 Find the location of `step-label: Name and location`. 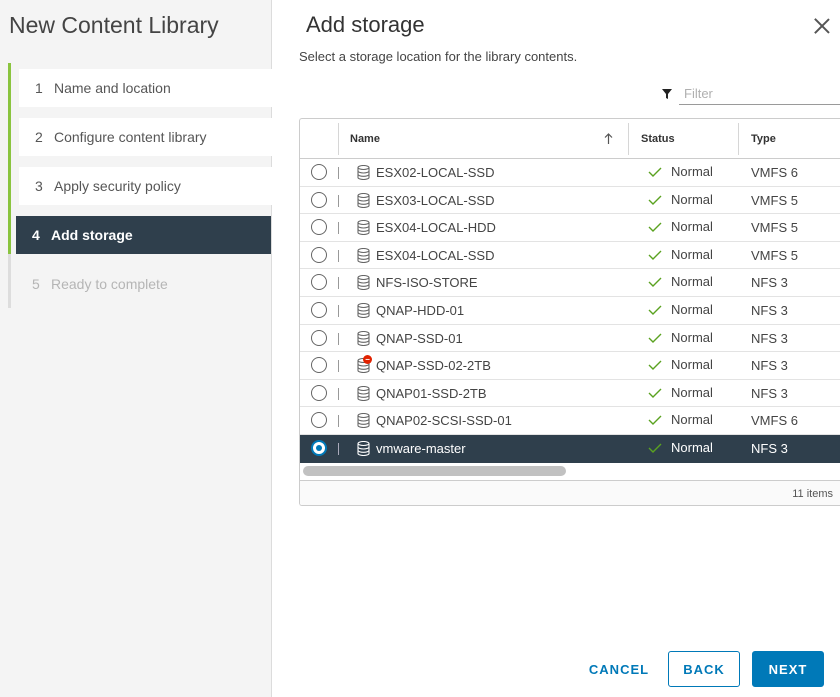

step-label: Name and location is located at coordinates (112, 88).